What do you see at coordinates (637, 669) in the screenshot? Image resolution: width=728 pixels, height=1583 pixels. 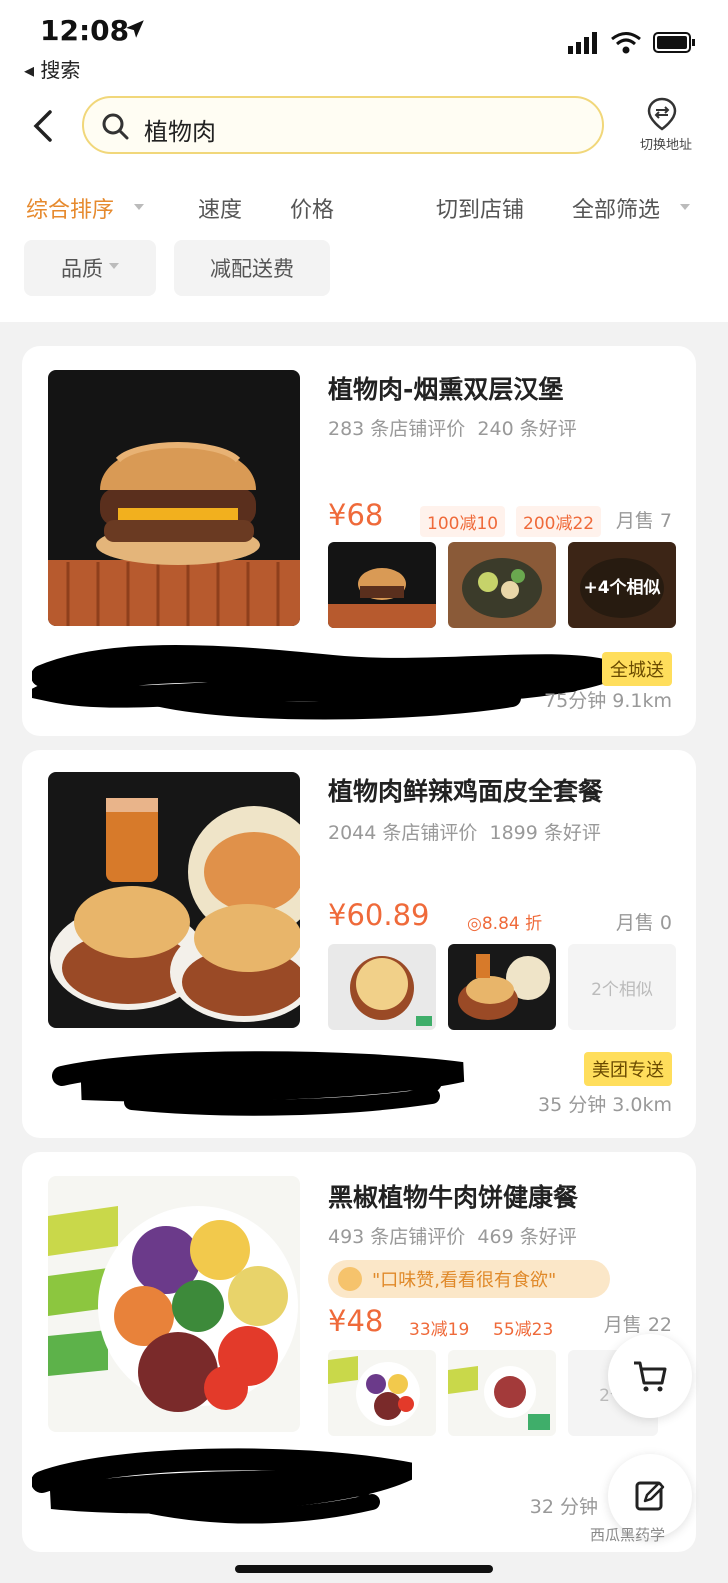 I see `delivery-tag: 全城送` at bounding box center [637, 669].